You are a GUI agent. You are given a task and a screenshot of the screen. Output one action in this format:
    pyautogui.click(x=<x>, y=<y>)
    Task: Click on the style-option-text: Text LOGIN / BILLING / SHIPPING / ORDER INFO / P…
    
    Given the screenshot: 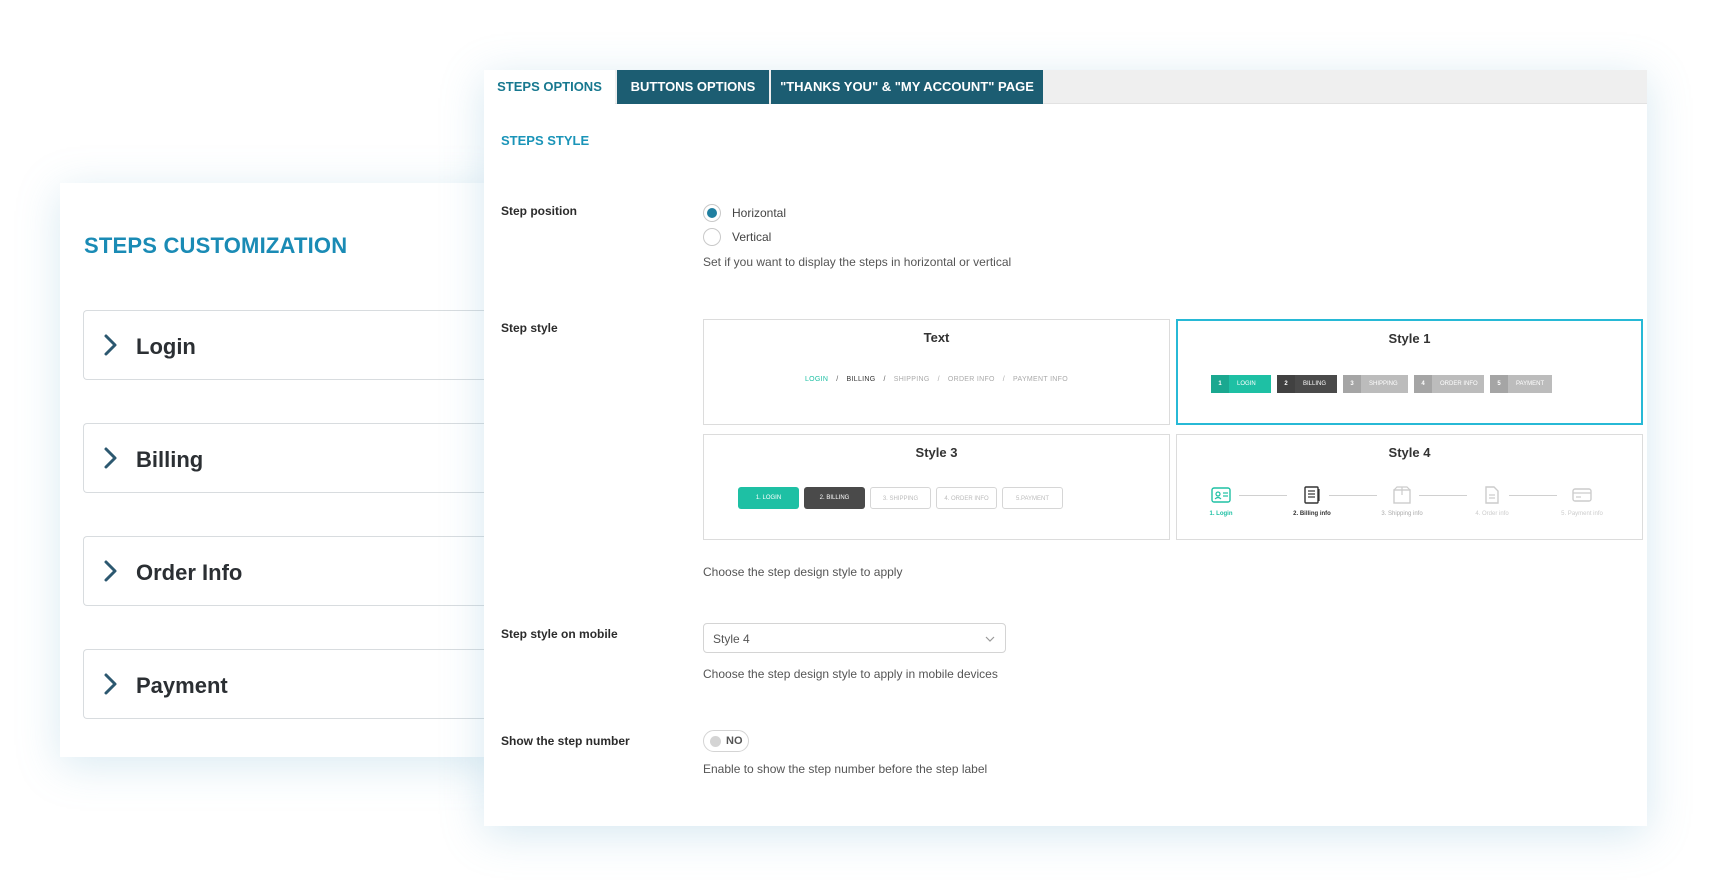 What is the action you would take?
    pyautogui.click(x=936, y=372)
    